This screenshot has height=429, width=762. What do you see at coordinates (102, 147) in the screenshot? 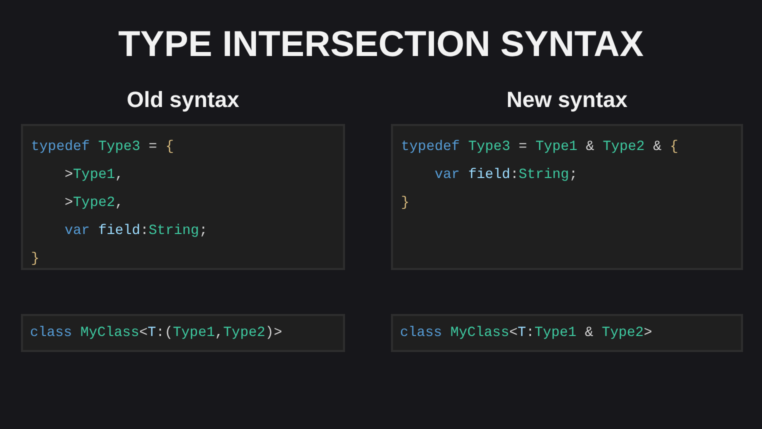
I see `code-line: typedef Type3 = {` at bounding box center [102, 147].